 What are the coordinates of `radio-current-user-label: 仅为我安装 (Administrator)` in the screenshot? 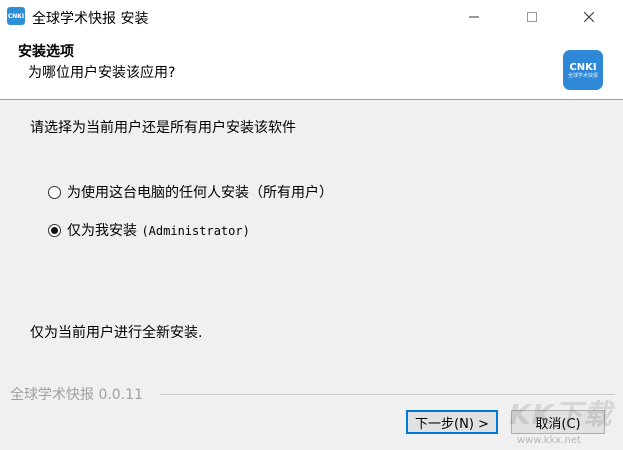 It's located at (158, 230).